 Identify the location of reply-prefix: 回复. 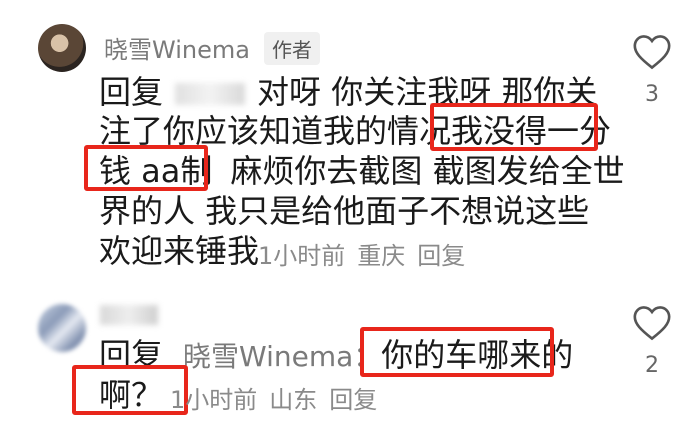
(131, 92).